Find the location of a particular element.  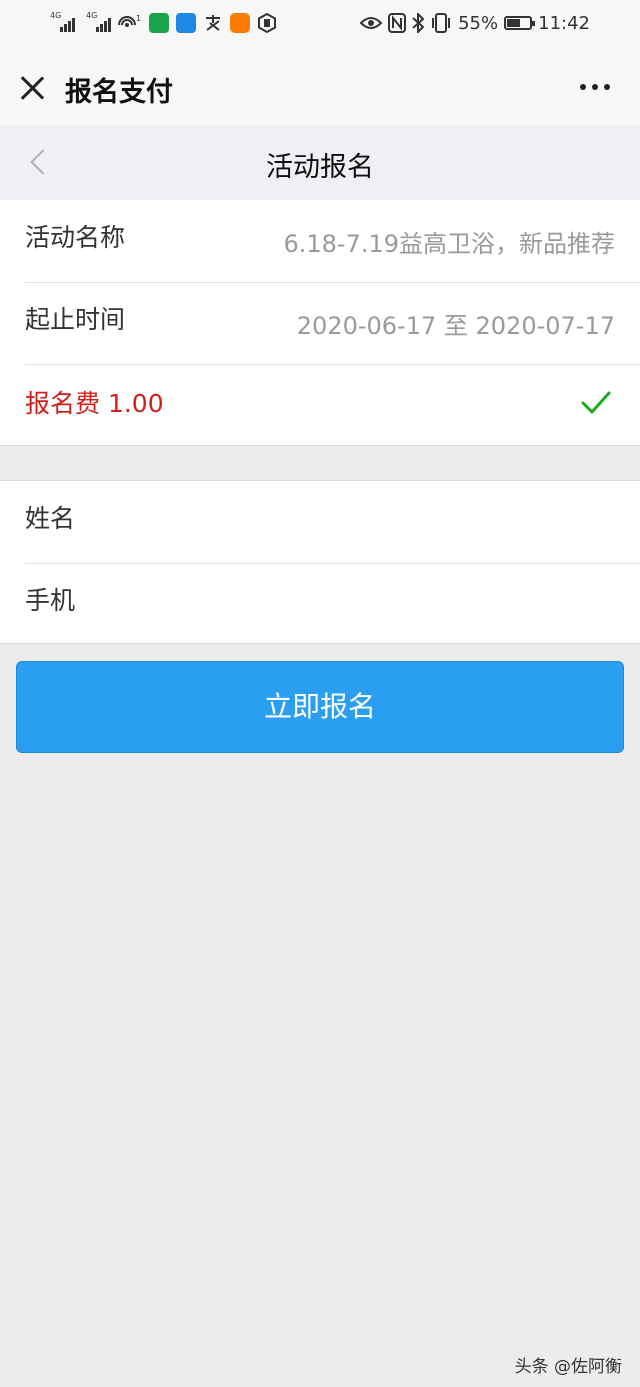

phone-input is located at coordinates (367, 603).